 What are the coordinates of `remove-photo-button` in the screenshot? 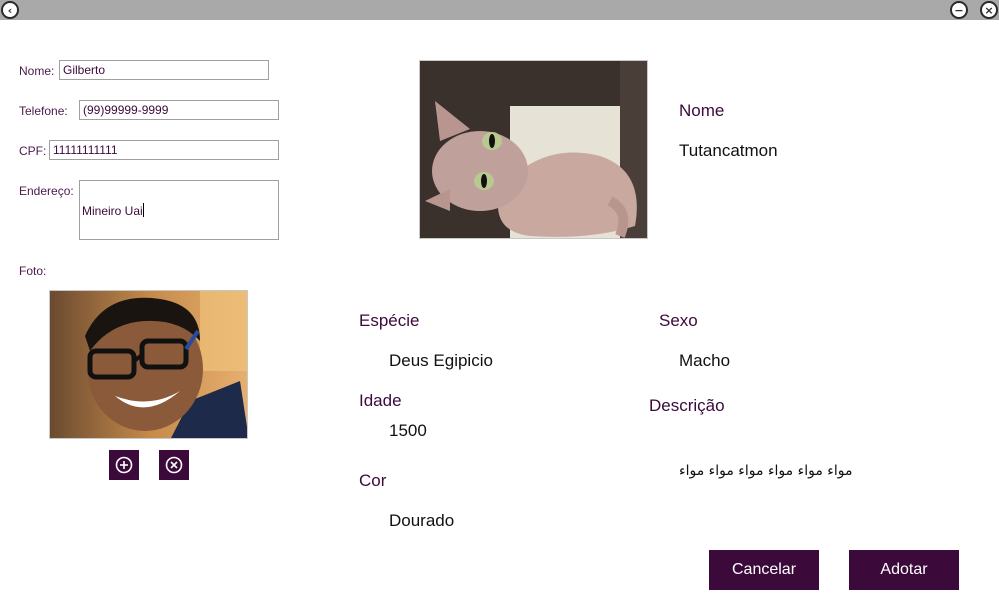 It's located at (174, 465).